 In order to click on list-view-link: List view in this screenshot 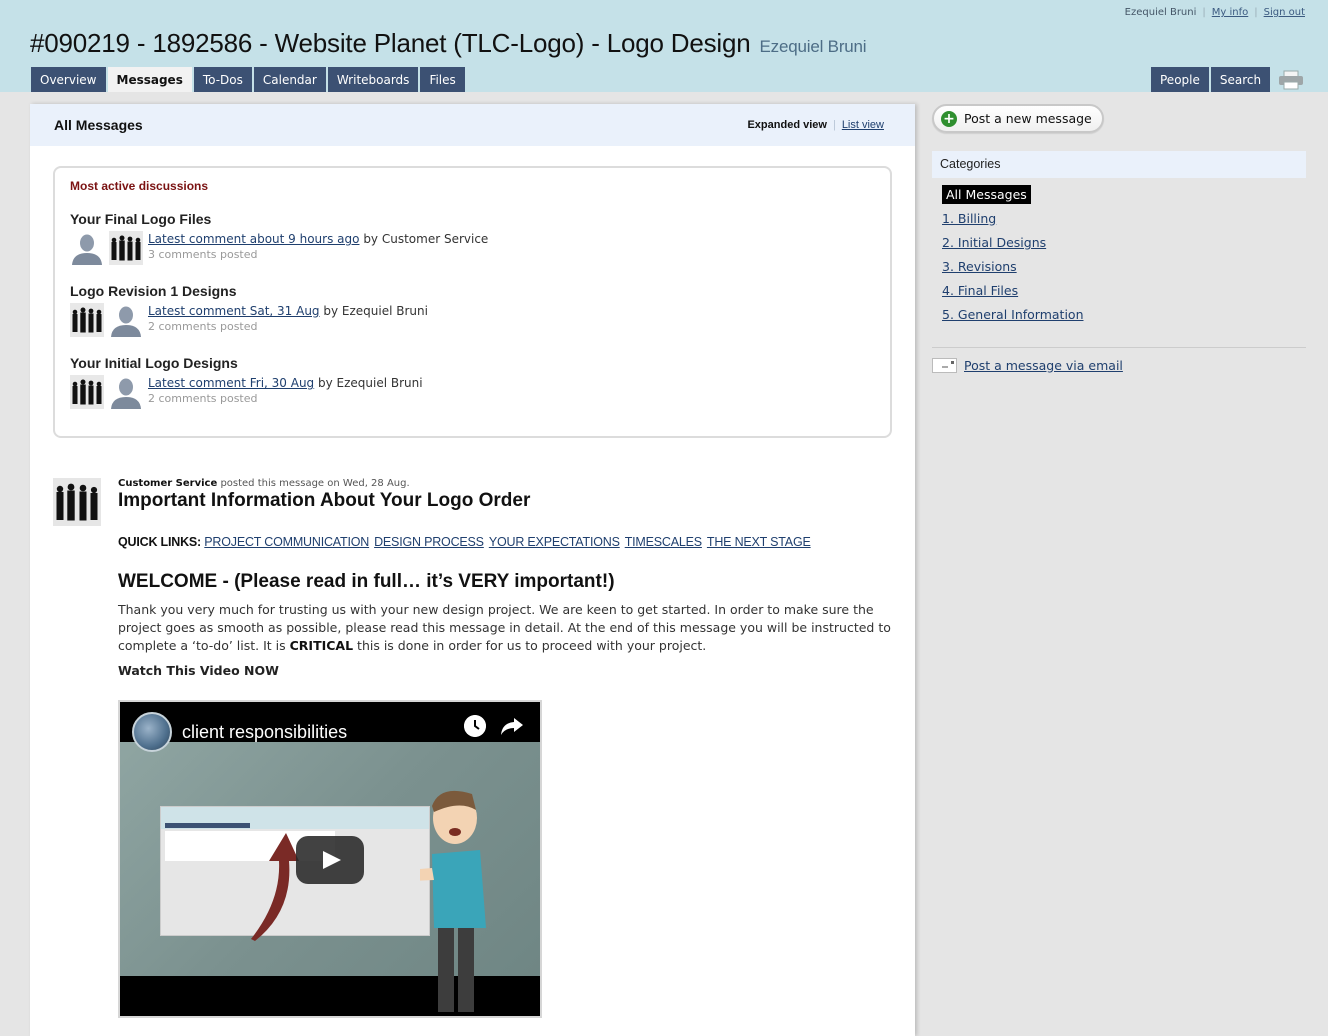, I will do `click(863, 125)`.